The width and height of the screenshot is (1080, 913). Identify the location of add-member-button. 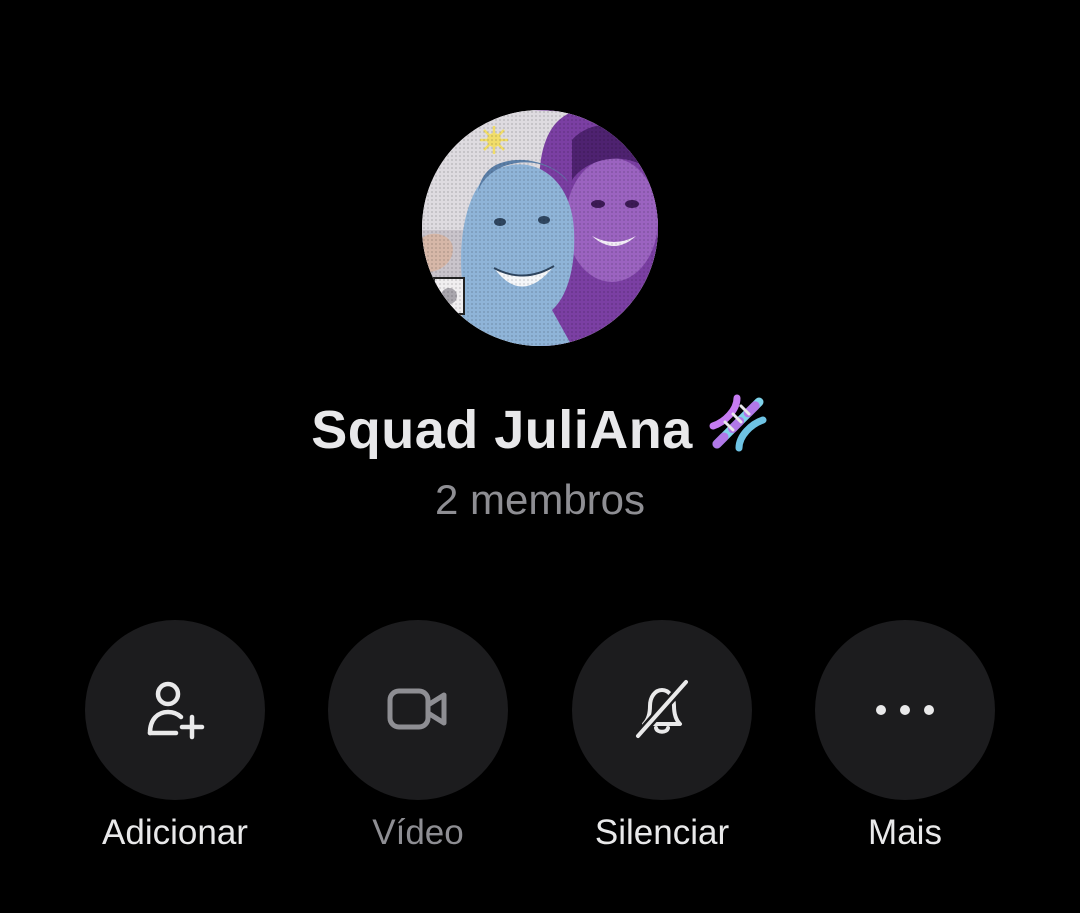
(175, 710).